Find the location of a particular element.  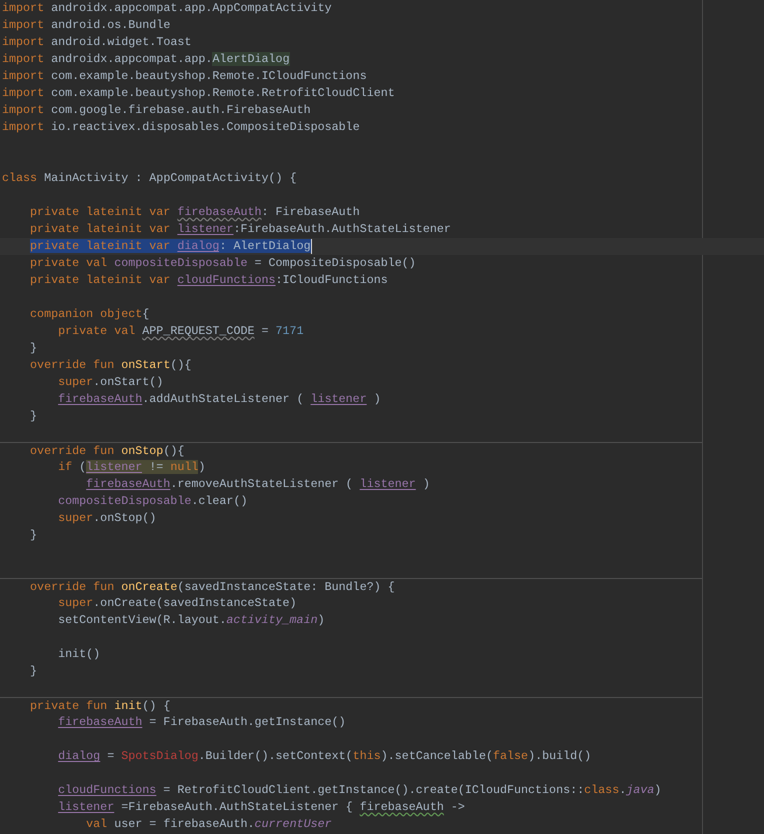

code-line: import com.example.beautyshop.Remote.RetrofitCloudClient is located at coordinates (198, 93).